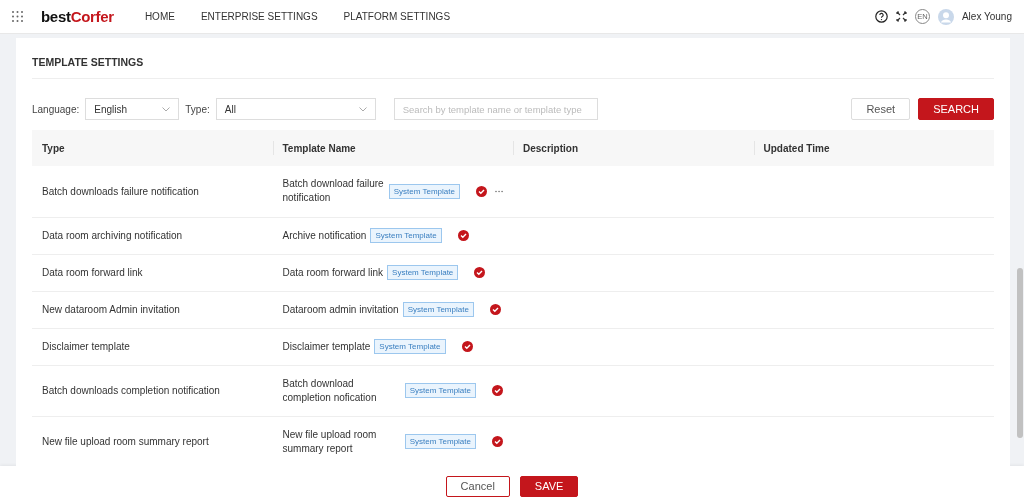  Describe the element at coordinates (295, 109) in the screenshot. I see `dropdown: All` at that location.